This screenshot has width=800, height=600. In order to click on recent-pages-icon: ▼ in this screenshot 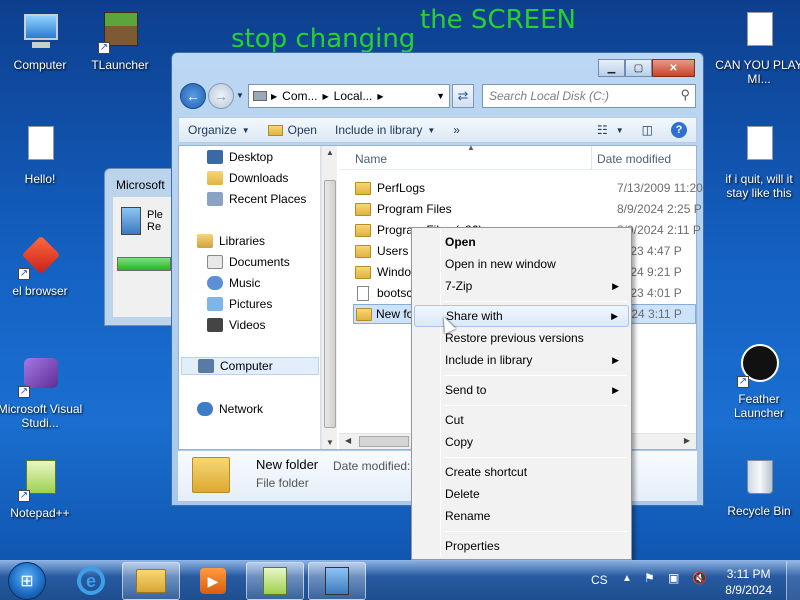, I will do `click(240, 95)`.